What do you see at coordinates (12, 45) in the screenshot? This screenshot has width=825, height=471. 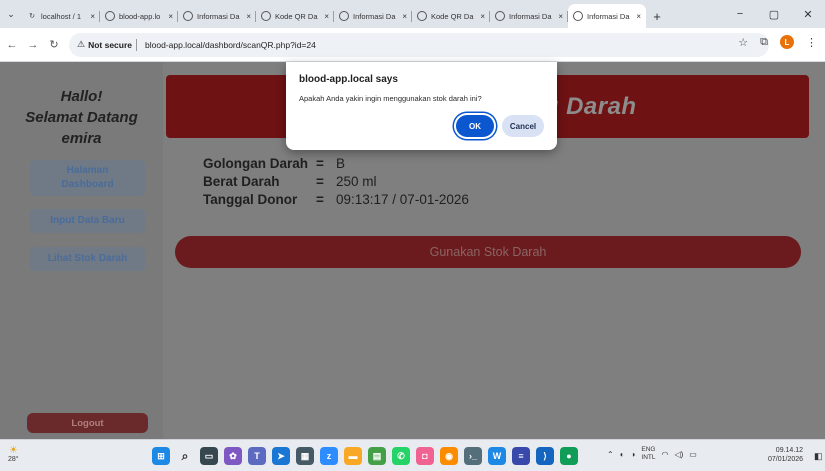 I see `back-arrow-icon: ←` at bounding box center [12, 45].